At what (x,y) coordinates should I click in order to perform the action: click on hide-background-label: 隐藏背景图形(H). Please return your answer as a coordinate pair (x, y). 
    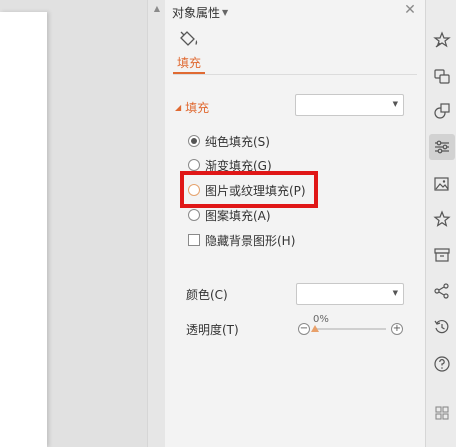
    Looking at the image, I should click on (250, 240).